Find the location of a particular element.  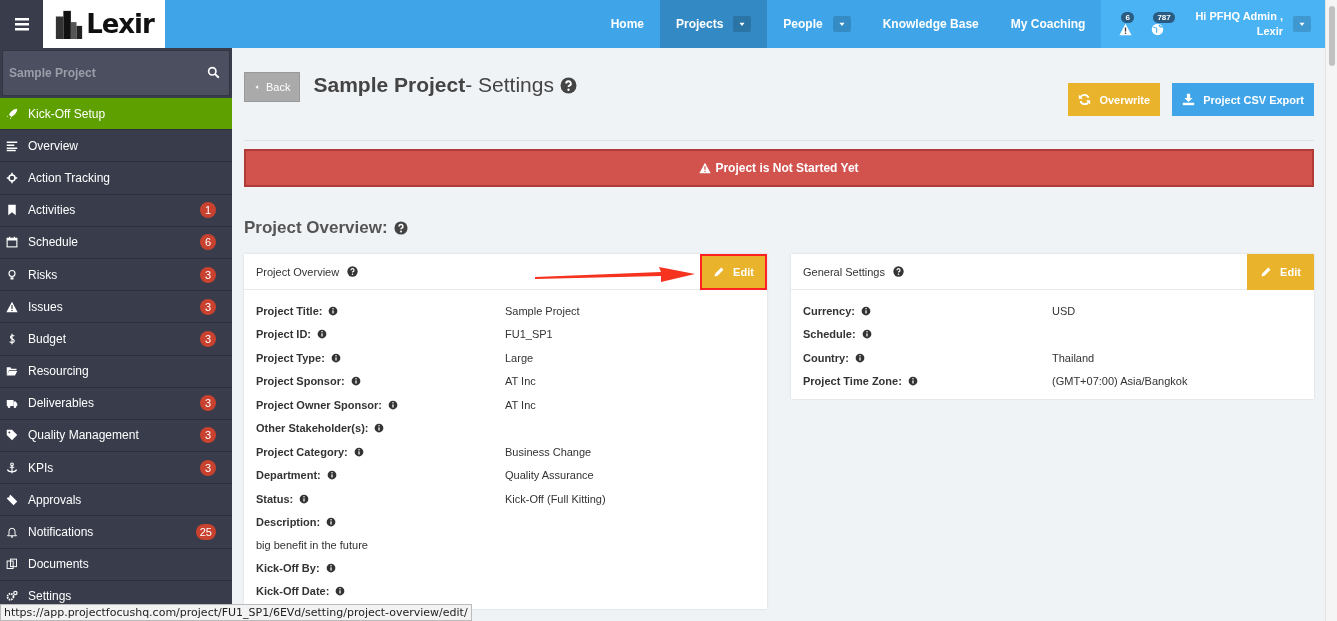

sidebar-item: Activities 1 is located at coordinates (116, 210).